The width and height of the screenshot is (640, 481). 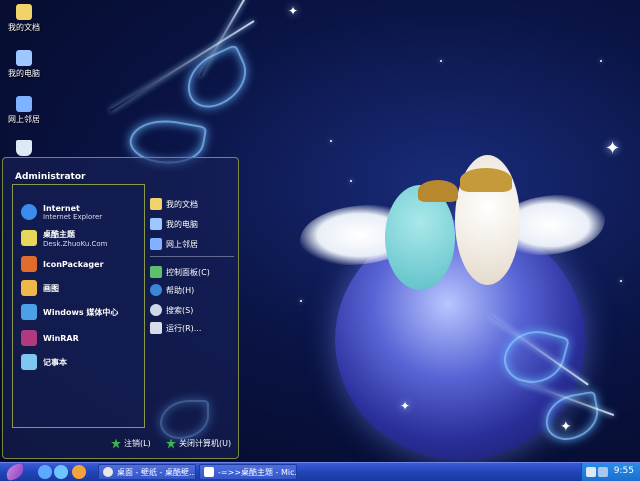 What do you see at coordinates (156, 310) in the screenshot?
I see `search-icon` at bounding box center [156, 310].